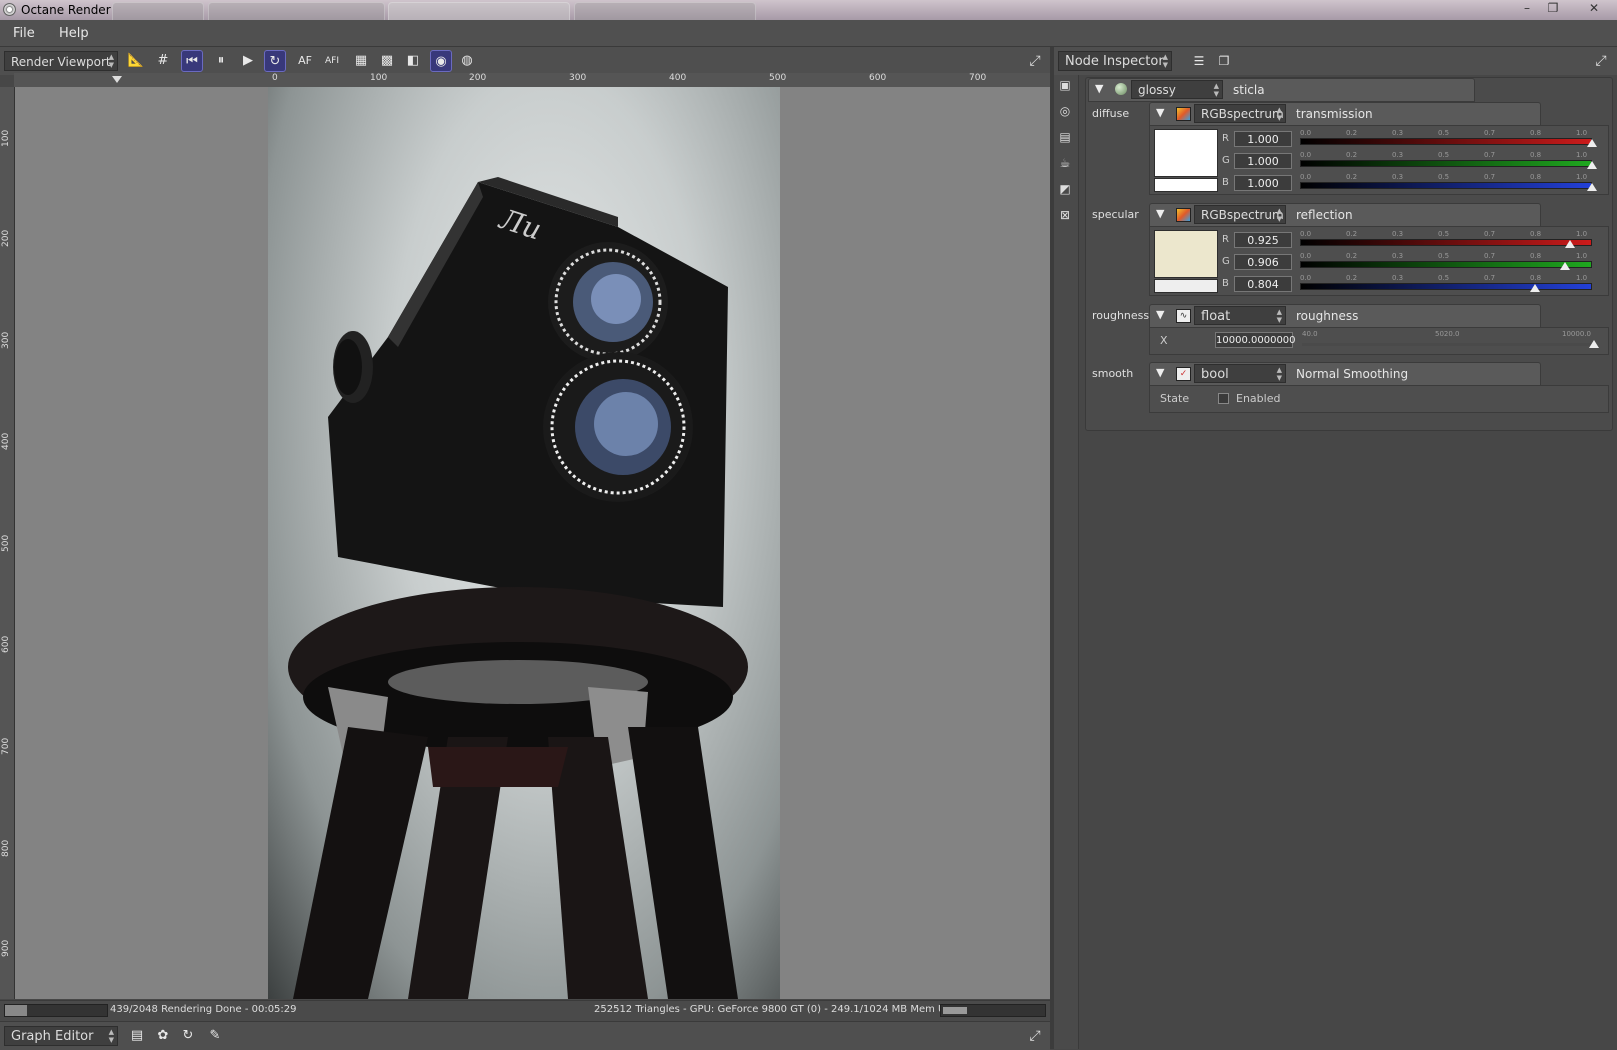 The height and width of the screenshot is (1050, 1617). Describe the element at coordinates (1183, 316) in the screenshot. I see `float-node-icon: ∿` at that location.